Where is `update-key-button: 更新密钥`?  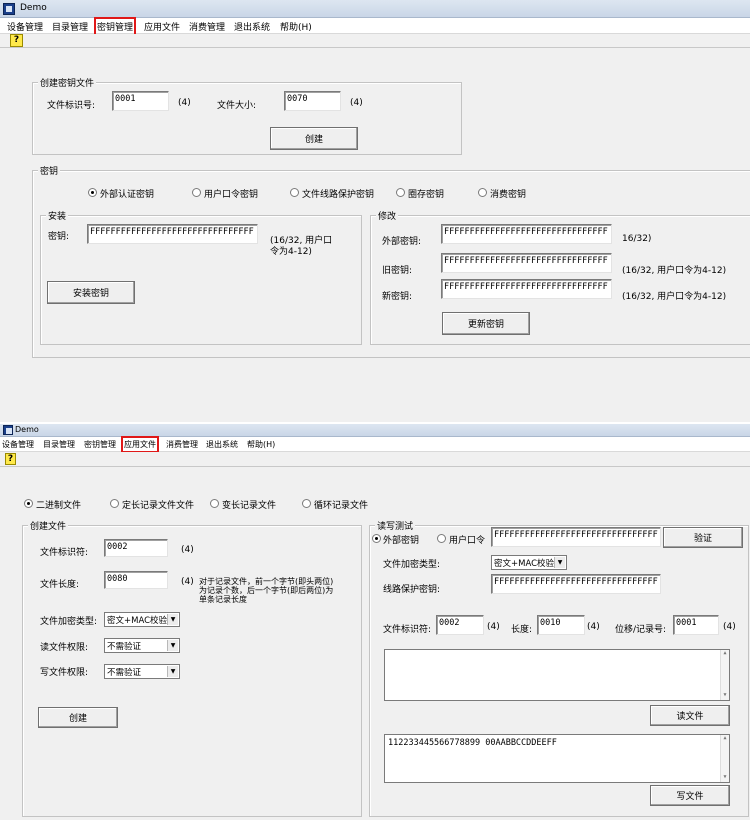 update-key-button: 更新密钥 is located at coordinates (486, 323).